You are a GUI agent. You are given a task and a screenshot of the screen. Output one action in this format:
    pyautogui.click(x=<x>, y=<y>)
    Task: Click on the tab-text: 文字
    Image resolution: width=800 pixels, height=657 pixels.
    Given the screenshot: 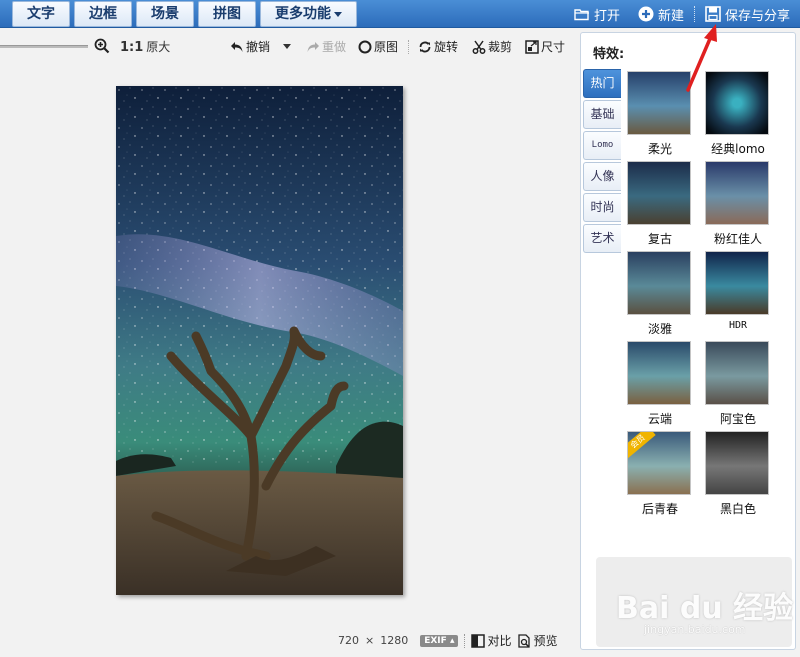 What is the action you would take?
    pyautogui.click(x=41, y=14)
    